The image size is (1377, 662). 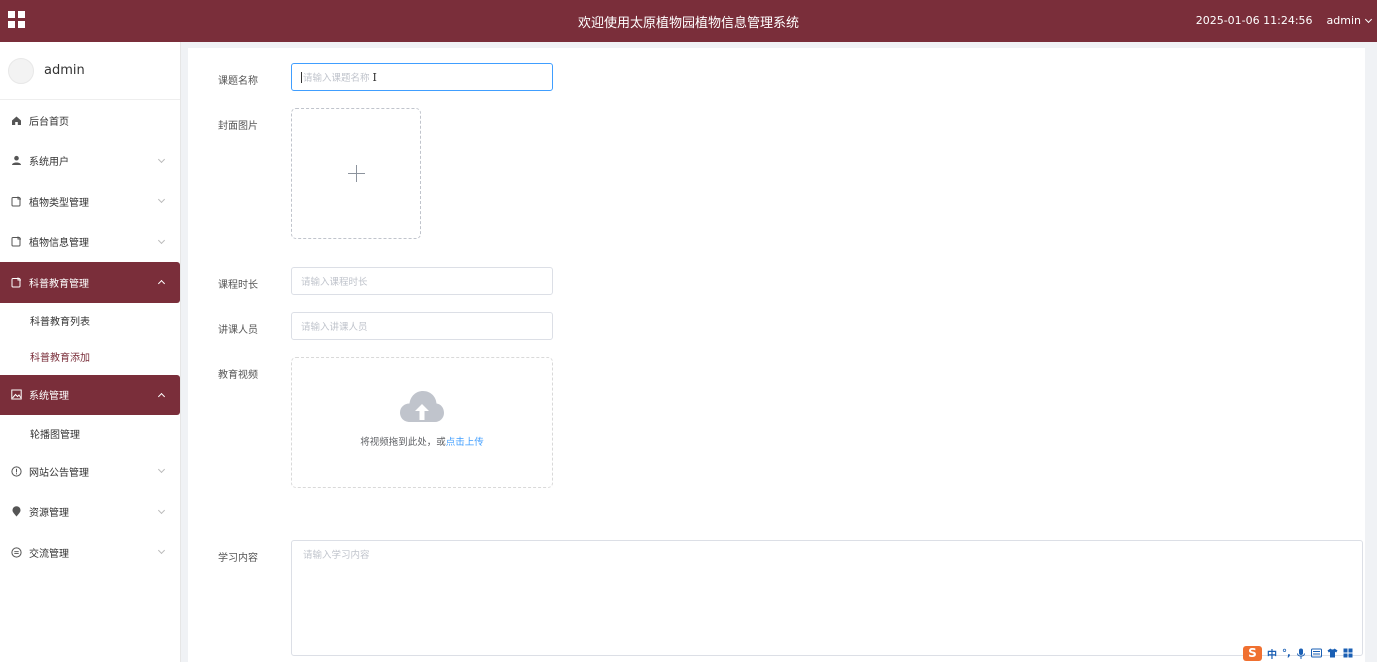 I want to click on content-label: 学习内容, so click(x=238, y=558).